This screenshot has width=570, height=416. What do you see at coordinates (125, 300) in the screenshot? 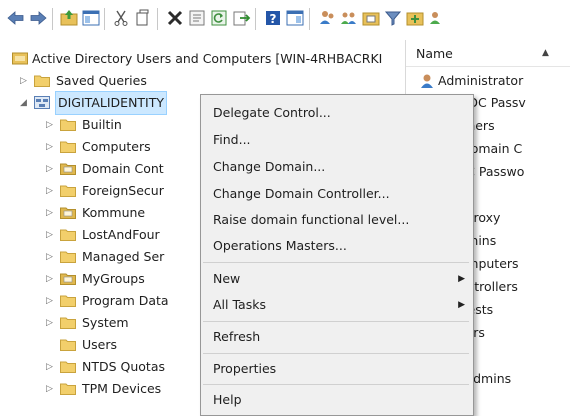
I see `tree-item-label: Program Data` at bounding box center [125, 300].